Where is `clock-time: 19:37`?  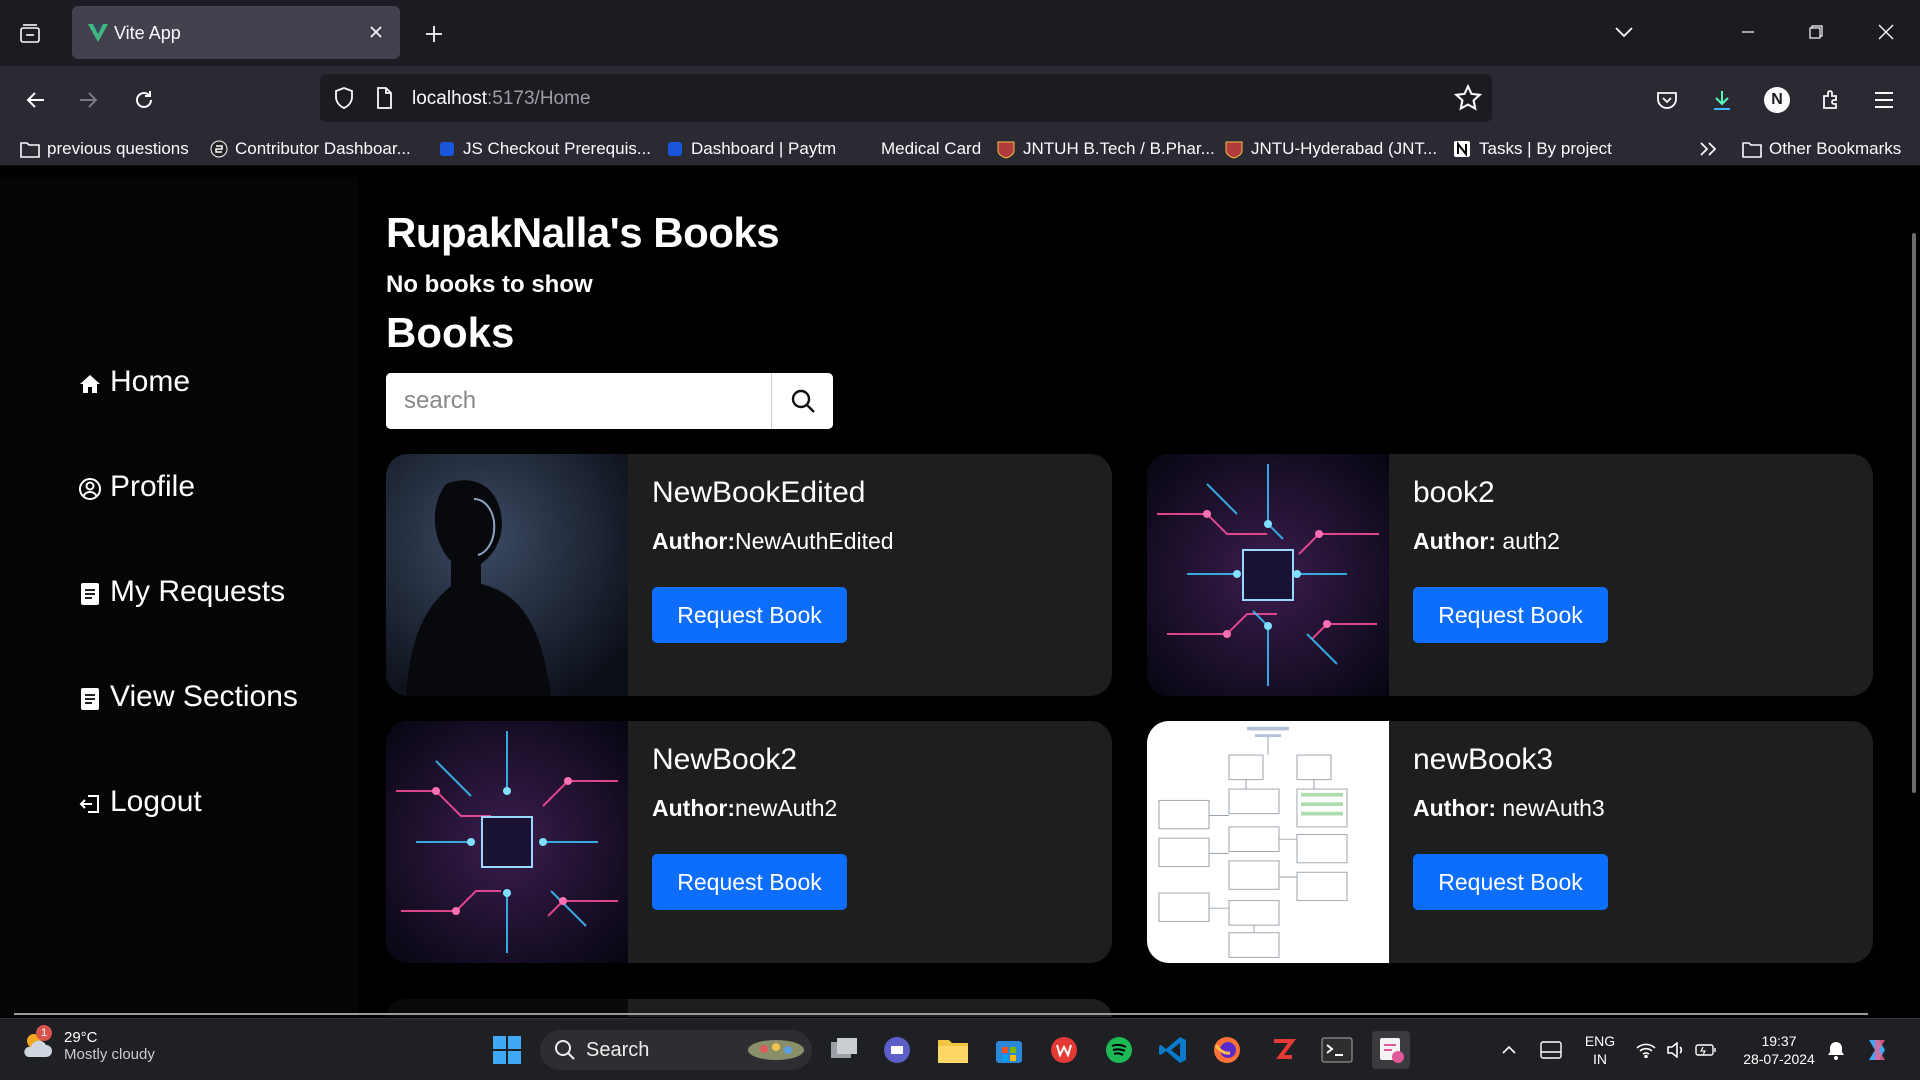
clock-time: 19:37 is located at coordinates (1779, 1041).